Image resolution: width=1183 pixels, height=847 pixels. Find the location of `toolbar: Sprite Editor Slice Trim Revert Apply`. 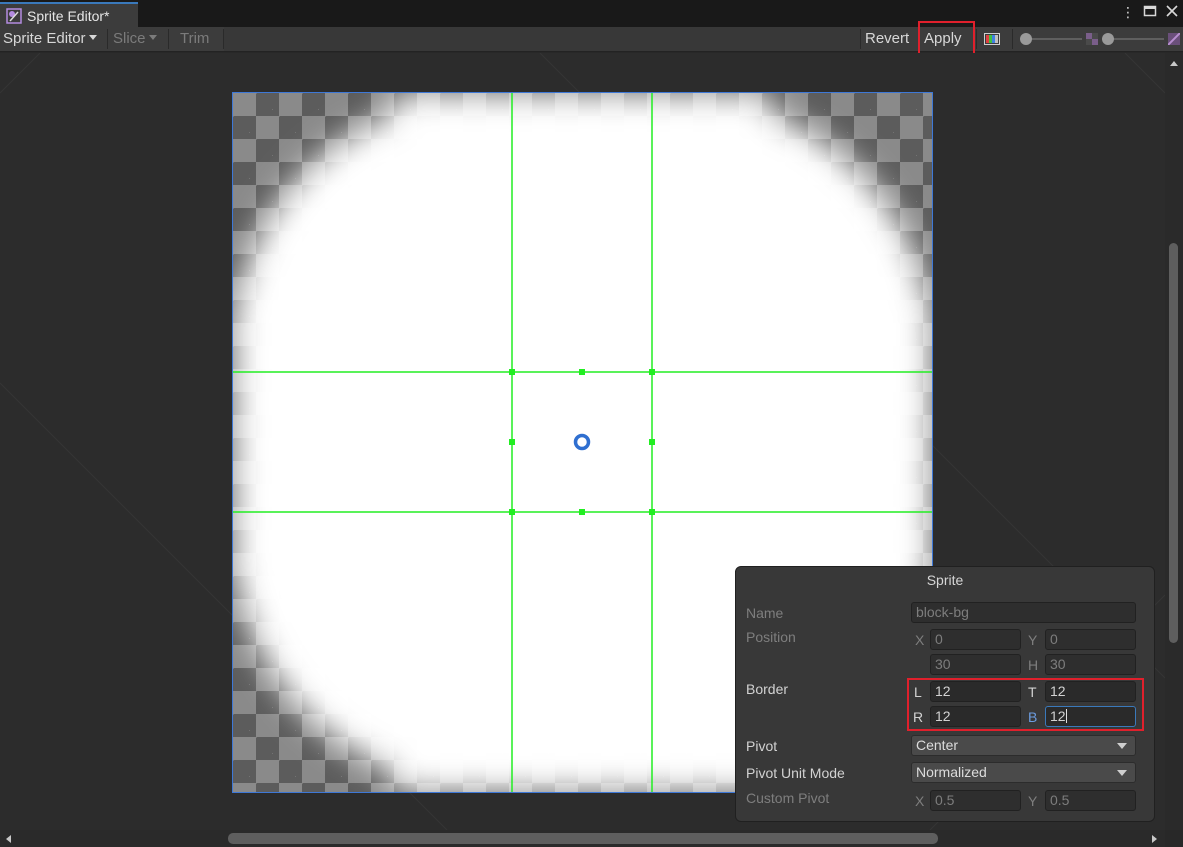

toolbar: Sprite Editor Slice Trim Revert Apply is located at coordinates (591, 39).